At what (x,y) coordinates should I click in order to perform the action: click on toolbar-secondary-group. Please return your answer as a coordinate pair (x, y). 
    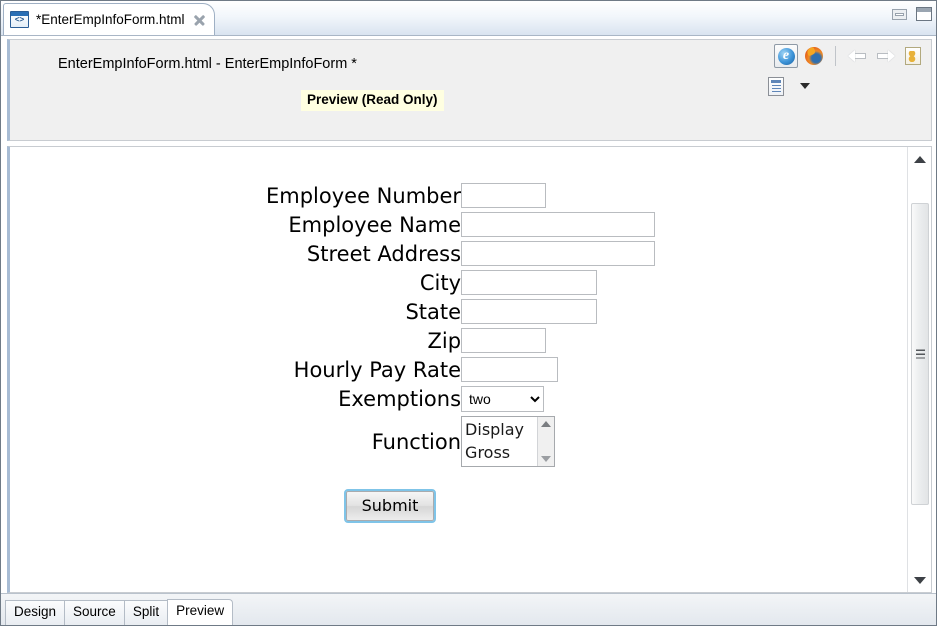
    Looking at the image, I should click on (787, 86).